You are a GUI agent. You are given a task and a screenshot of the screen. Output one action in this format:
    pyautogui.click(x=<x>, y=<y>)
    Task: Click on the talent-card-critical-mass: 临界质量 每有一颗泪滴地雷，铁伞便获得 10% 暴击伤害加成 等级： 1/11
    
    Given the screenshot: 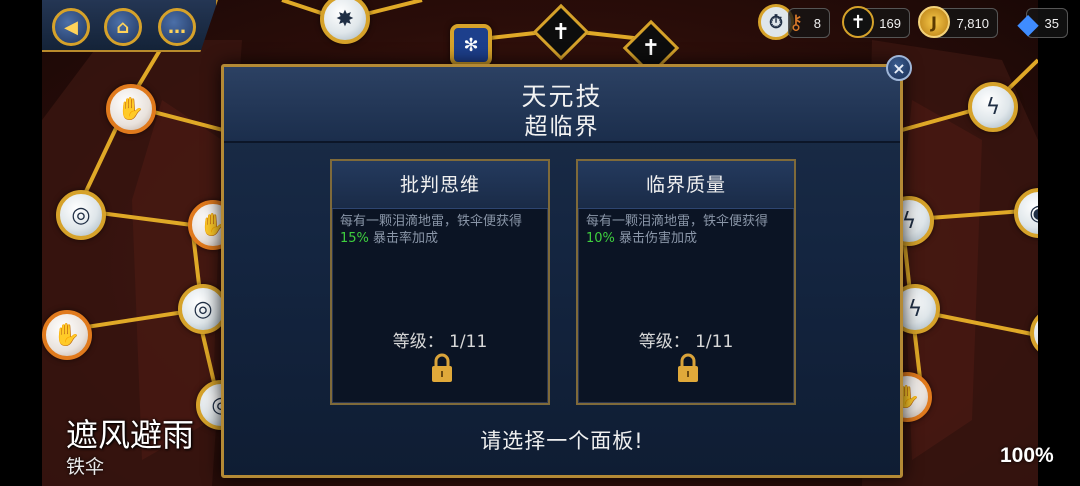 What is the action you would take?
    pyautogui.click(x=686, y=282)
    